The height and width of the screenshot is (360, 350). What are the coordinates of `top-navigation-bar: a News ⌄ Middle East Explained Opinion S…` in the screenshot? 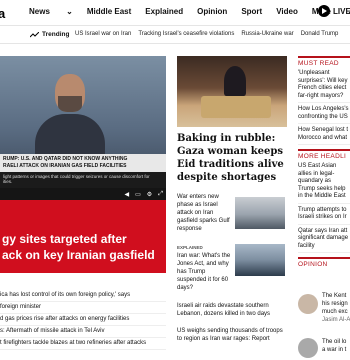 It's located at (175, 13).